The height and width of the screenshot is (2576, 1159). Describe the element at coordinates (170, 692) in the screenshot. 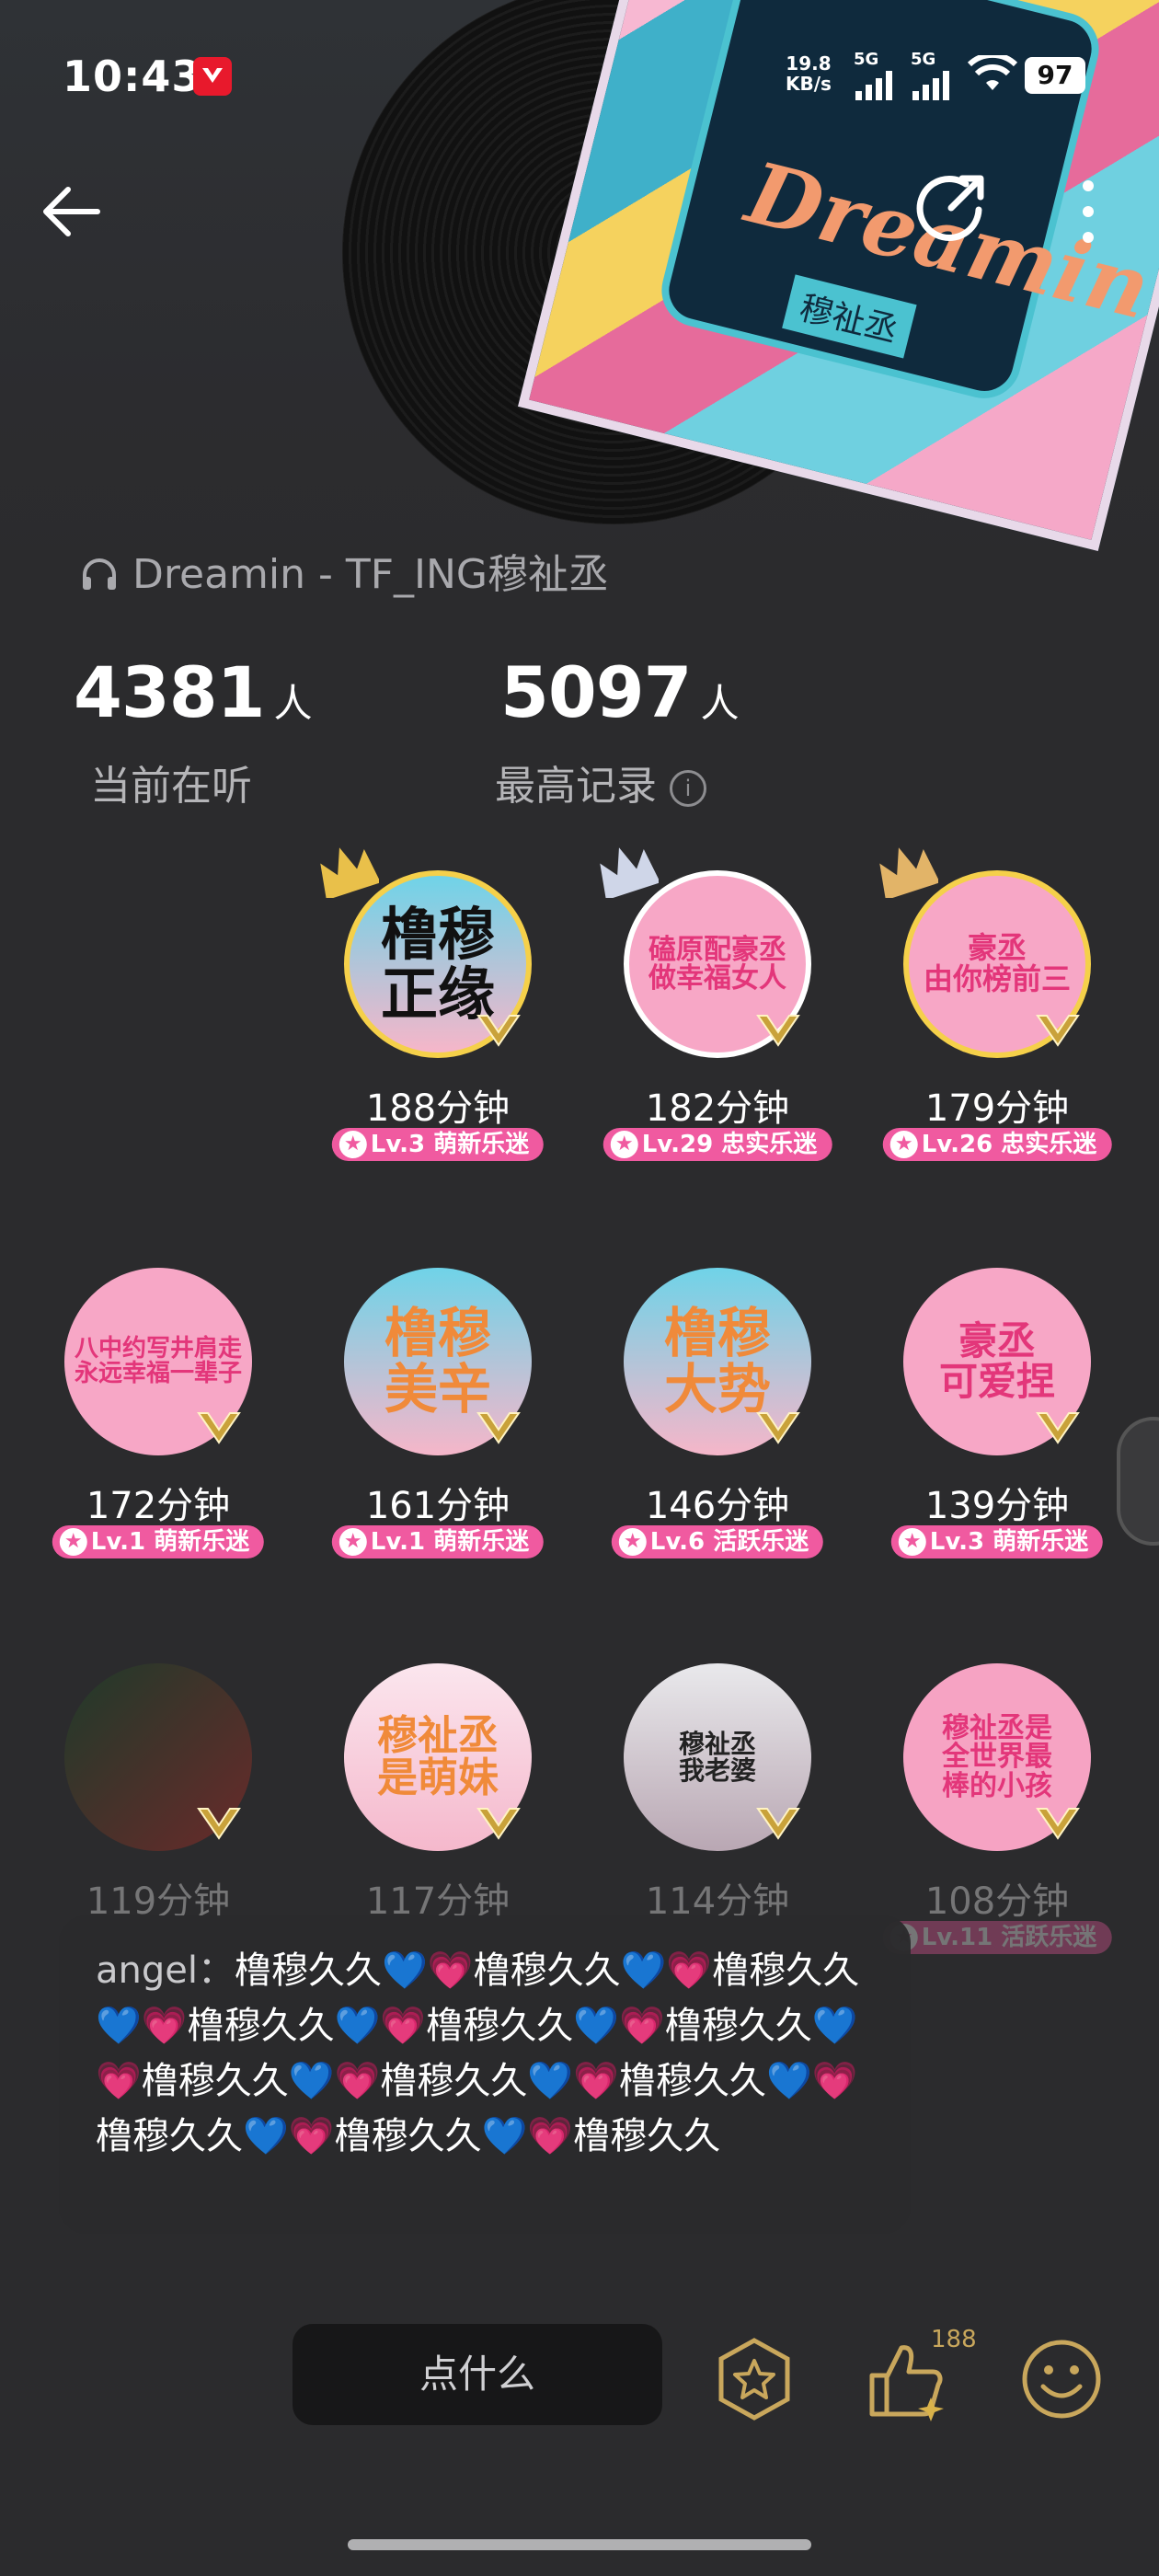

I see `current-listeners-value: 4381` at that location.